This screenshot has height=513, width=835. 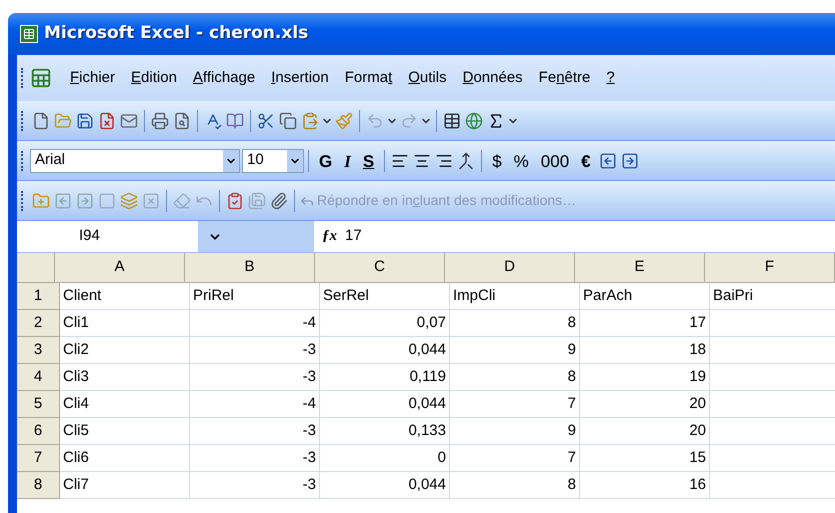 What do you see at coordinates (125, 350) in the screenshot?
I see `table-cell: Cli2` at bounding box center [125, 350].